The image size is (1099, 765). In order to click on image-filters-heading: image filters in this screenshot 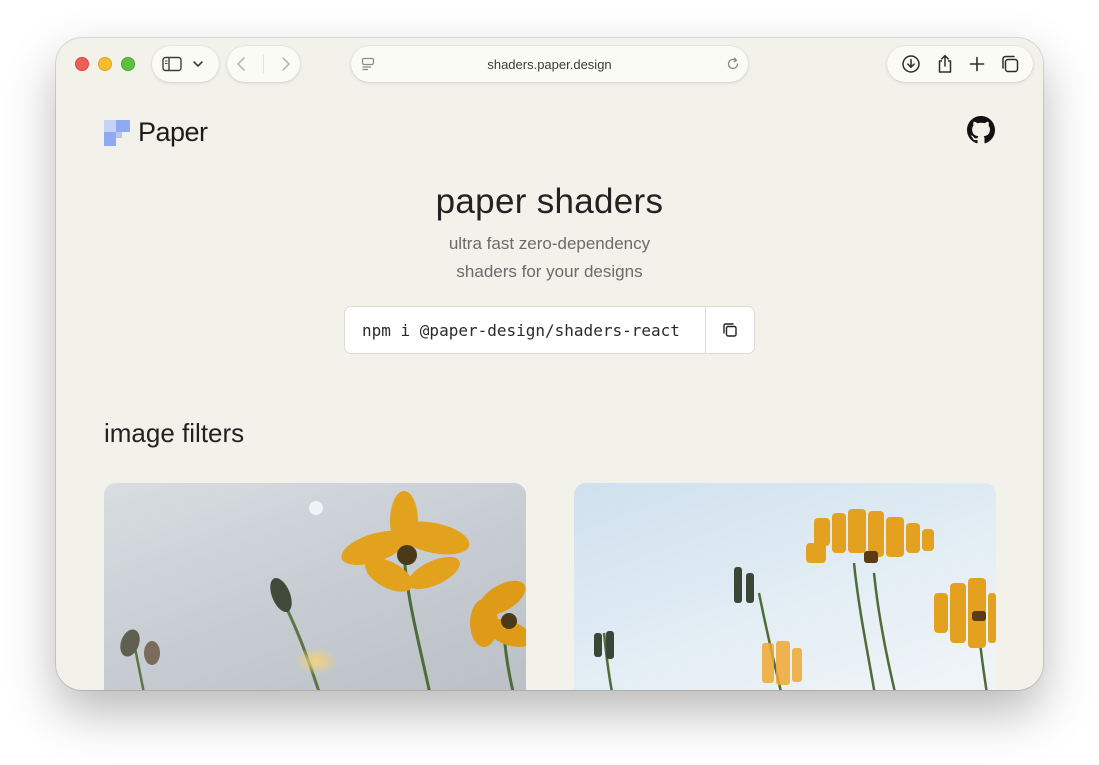, I will do `click(174, 433)`.